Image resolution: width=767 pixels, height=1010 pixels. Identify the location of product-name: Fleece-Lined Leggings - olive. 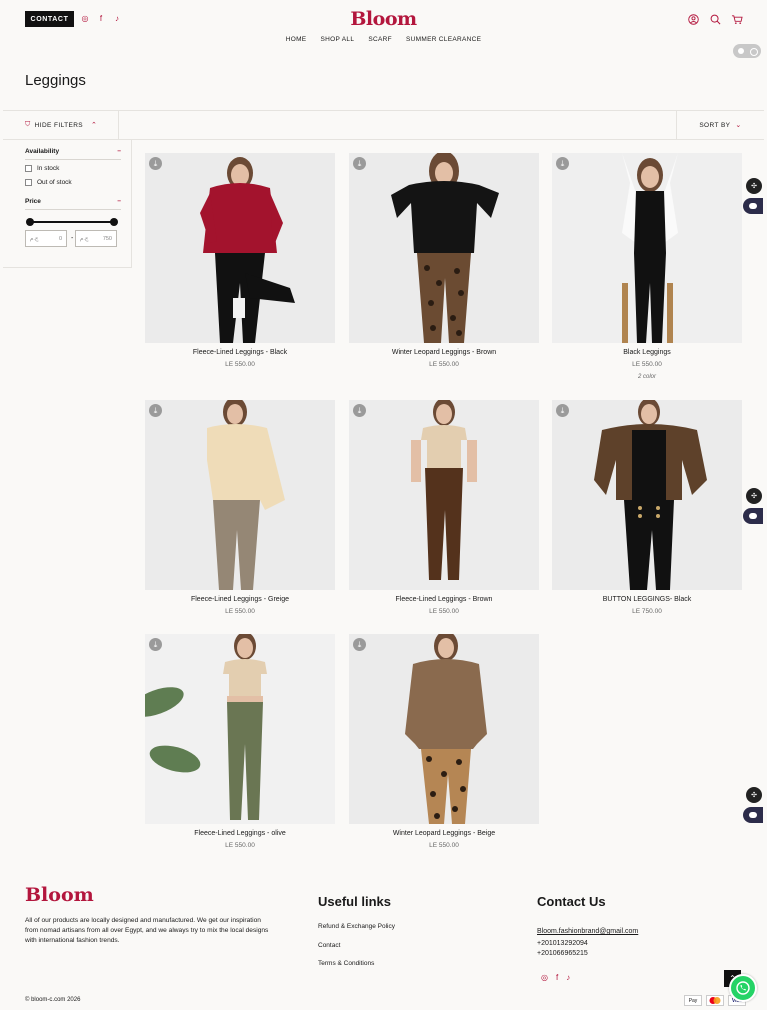
(240, 833).